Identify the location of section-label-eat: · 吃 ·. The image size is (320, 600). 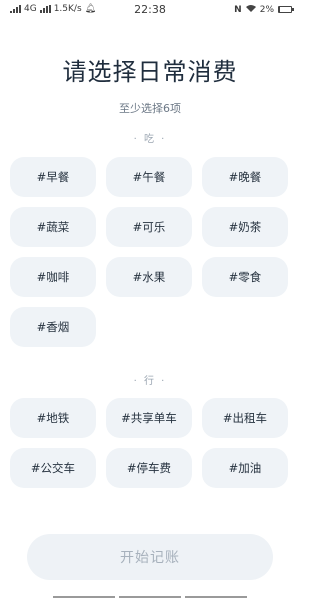
(150, 139).